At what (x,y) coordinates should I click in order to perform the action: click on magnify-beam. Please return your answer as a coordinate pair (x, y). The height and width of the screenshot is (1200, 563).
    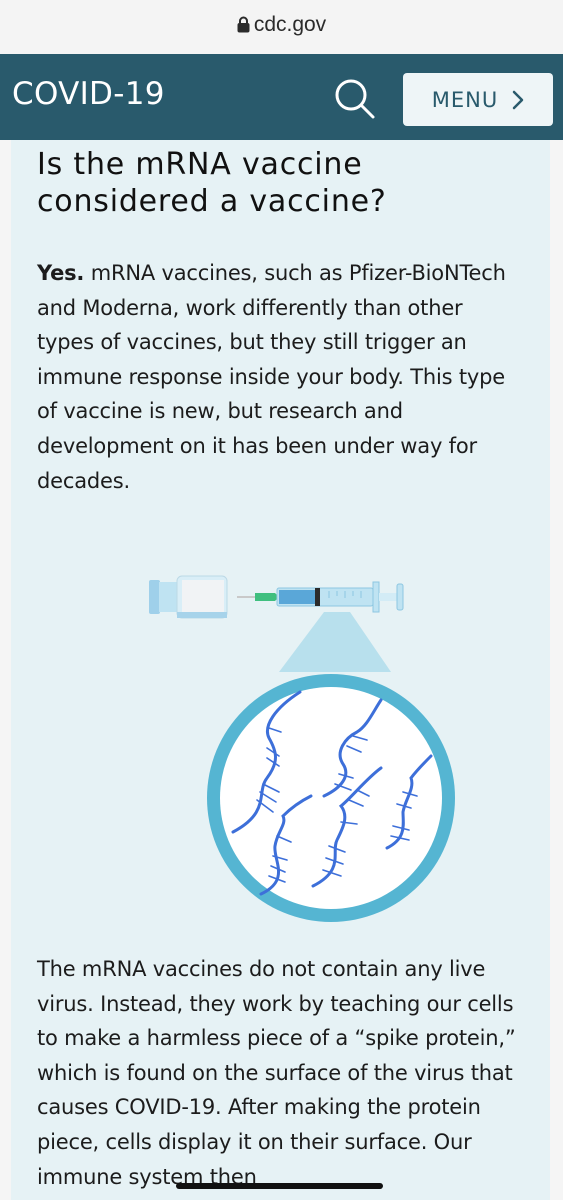
    Looking at the image, I should click on (335, 642).